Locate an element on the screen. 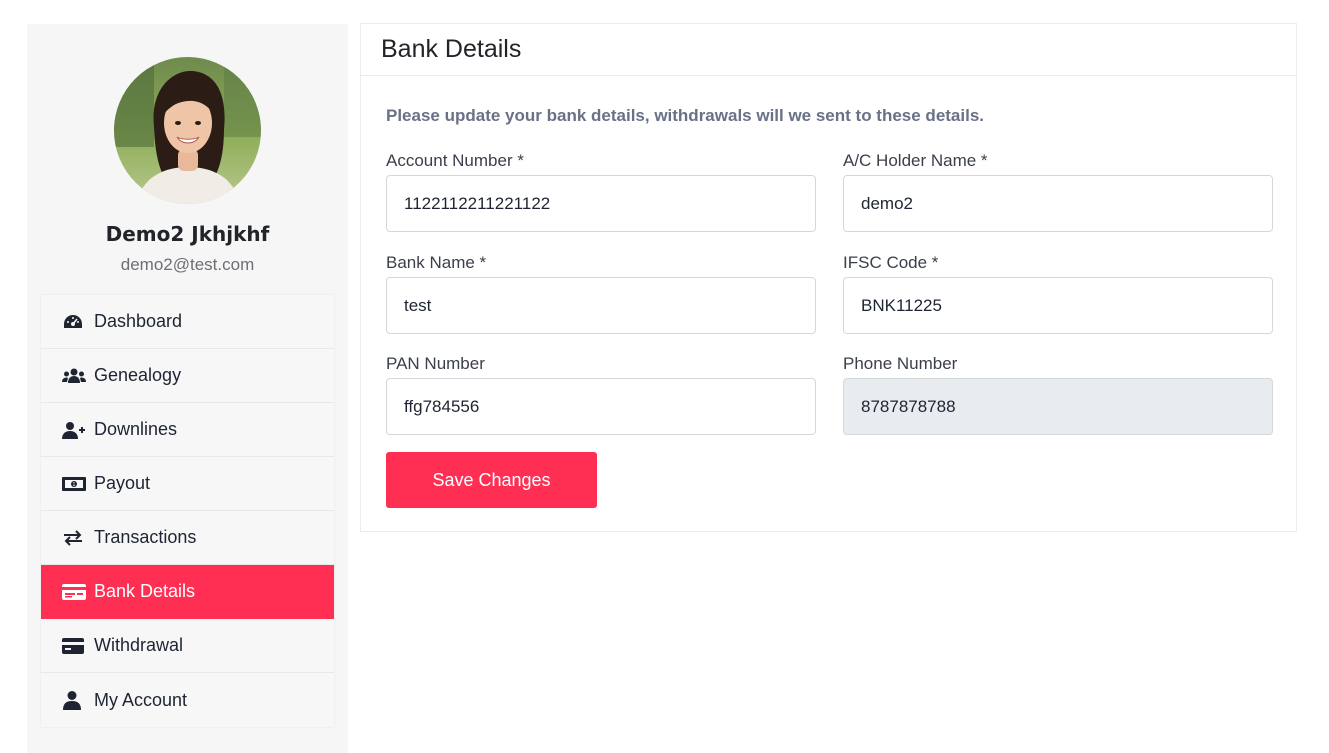  pan-number-label: PAN Number is located at coordinates (435, 363).